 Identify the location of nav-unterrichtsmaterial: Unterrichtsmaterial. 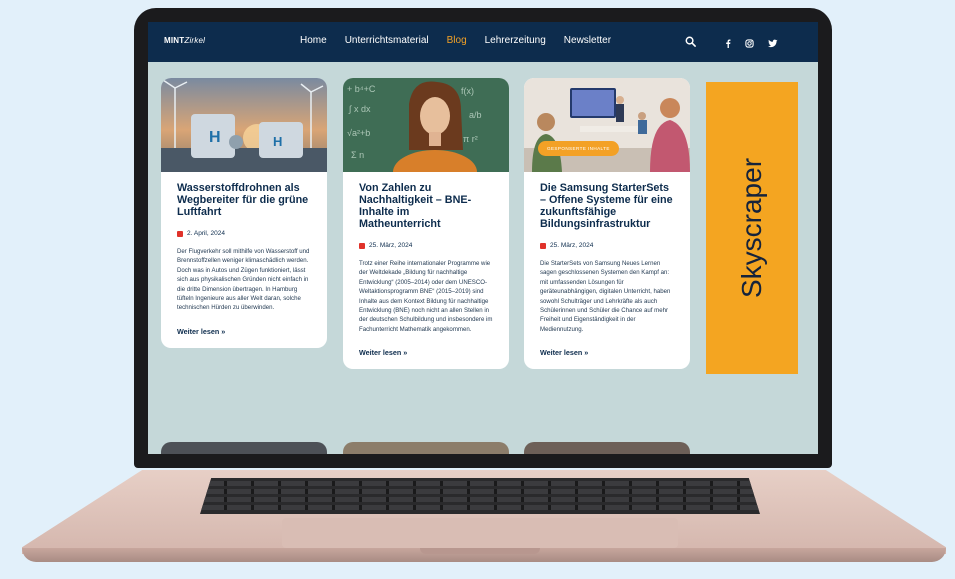
(387, 40).